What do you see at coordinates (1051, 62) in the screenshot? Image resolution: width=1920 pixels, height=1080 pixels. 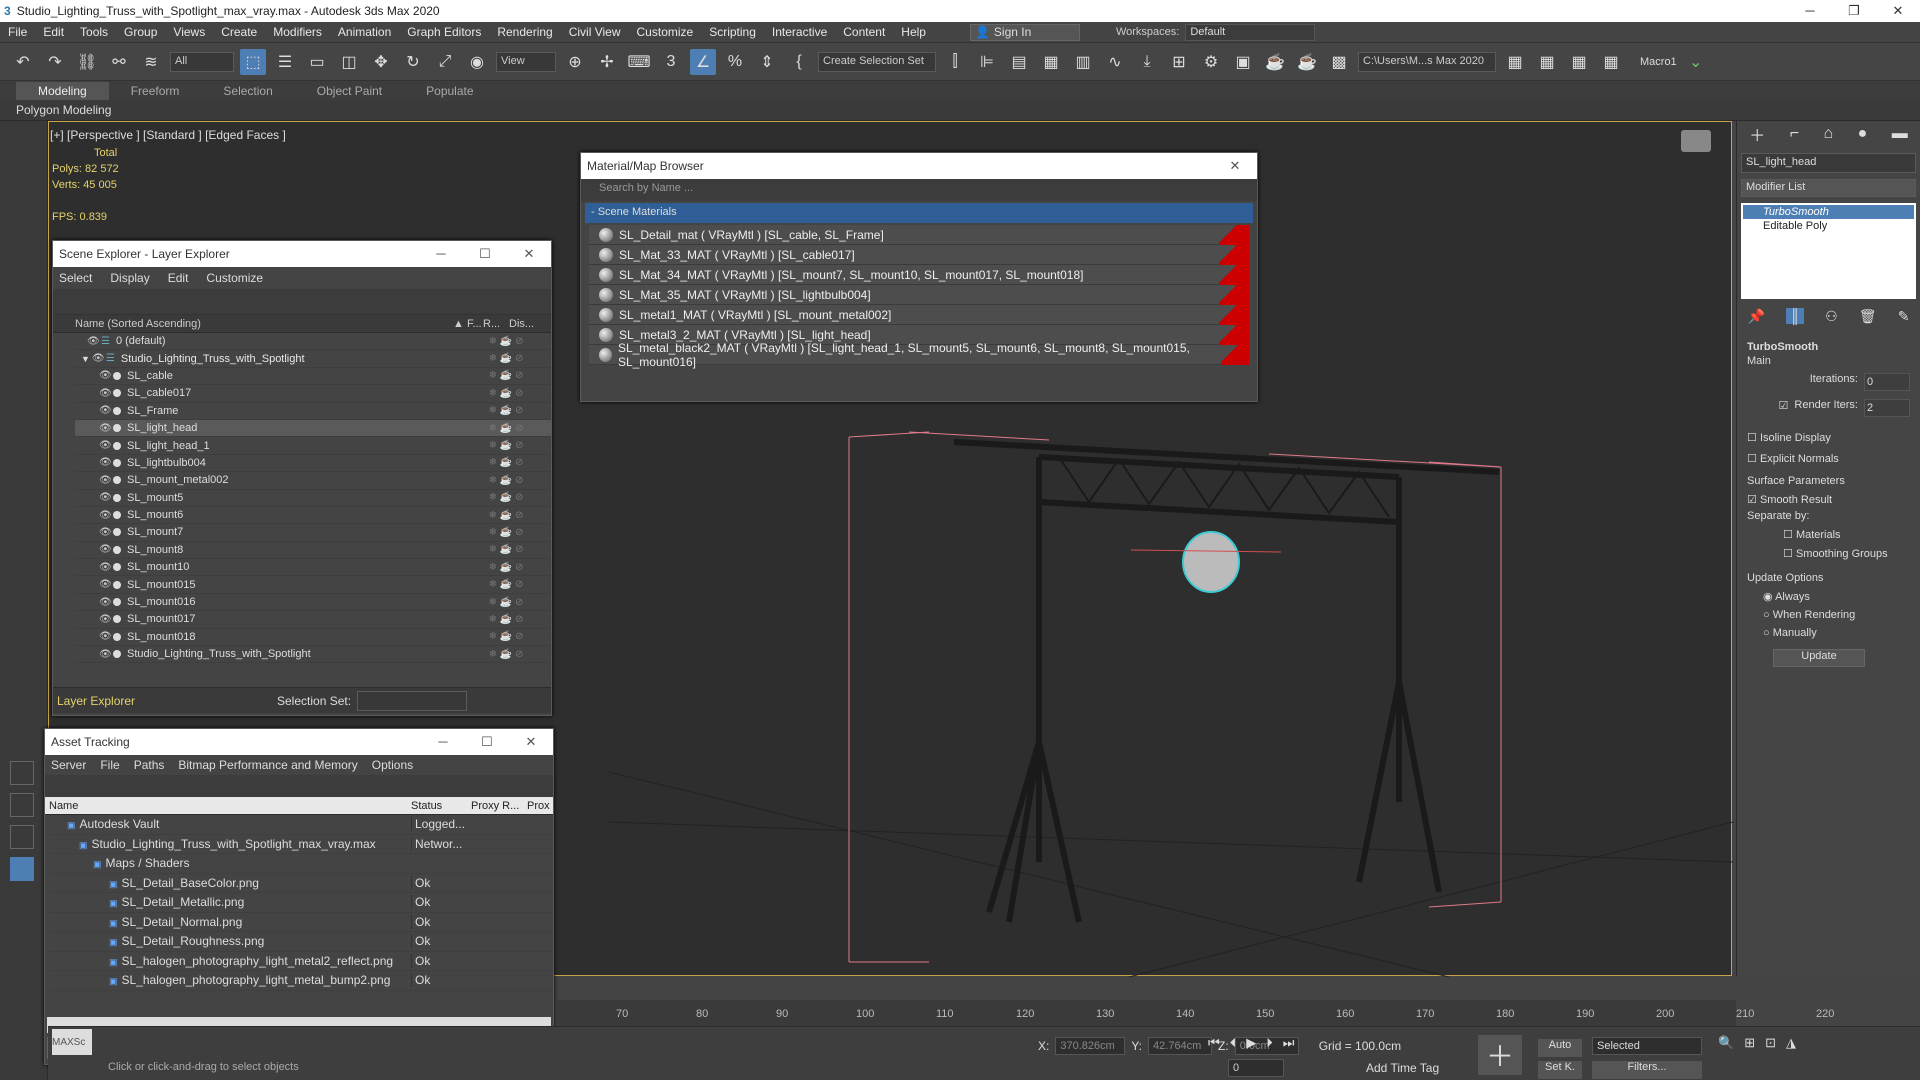 I see `scene-explorer-icon: ▦` at bounding box center [1051, 62].